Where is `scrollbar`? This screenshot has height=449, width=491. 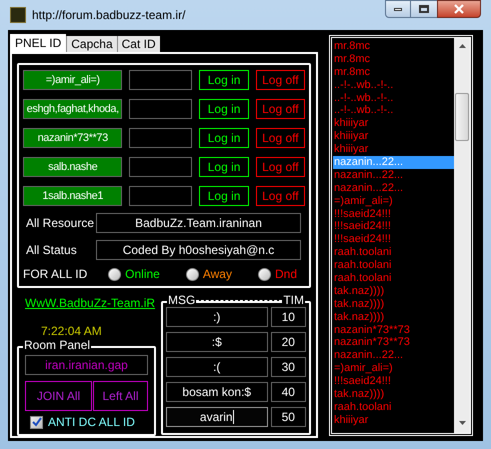
scrollbar is located at coordinates (462, 235).